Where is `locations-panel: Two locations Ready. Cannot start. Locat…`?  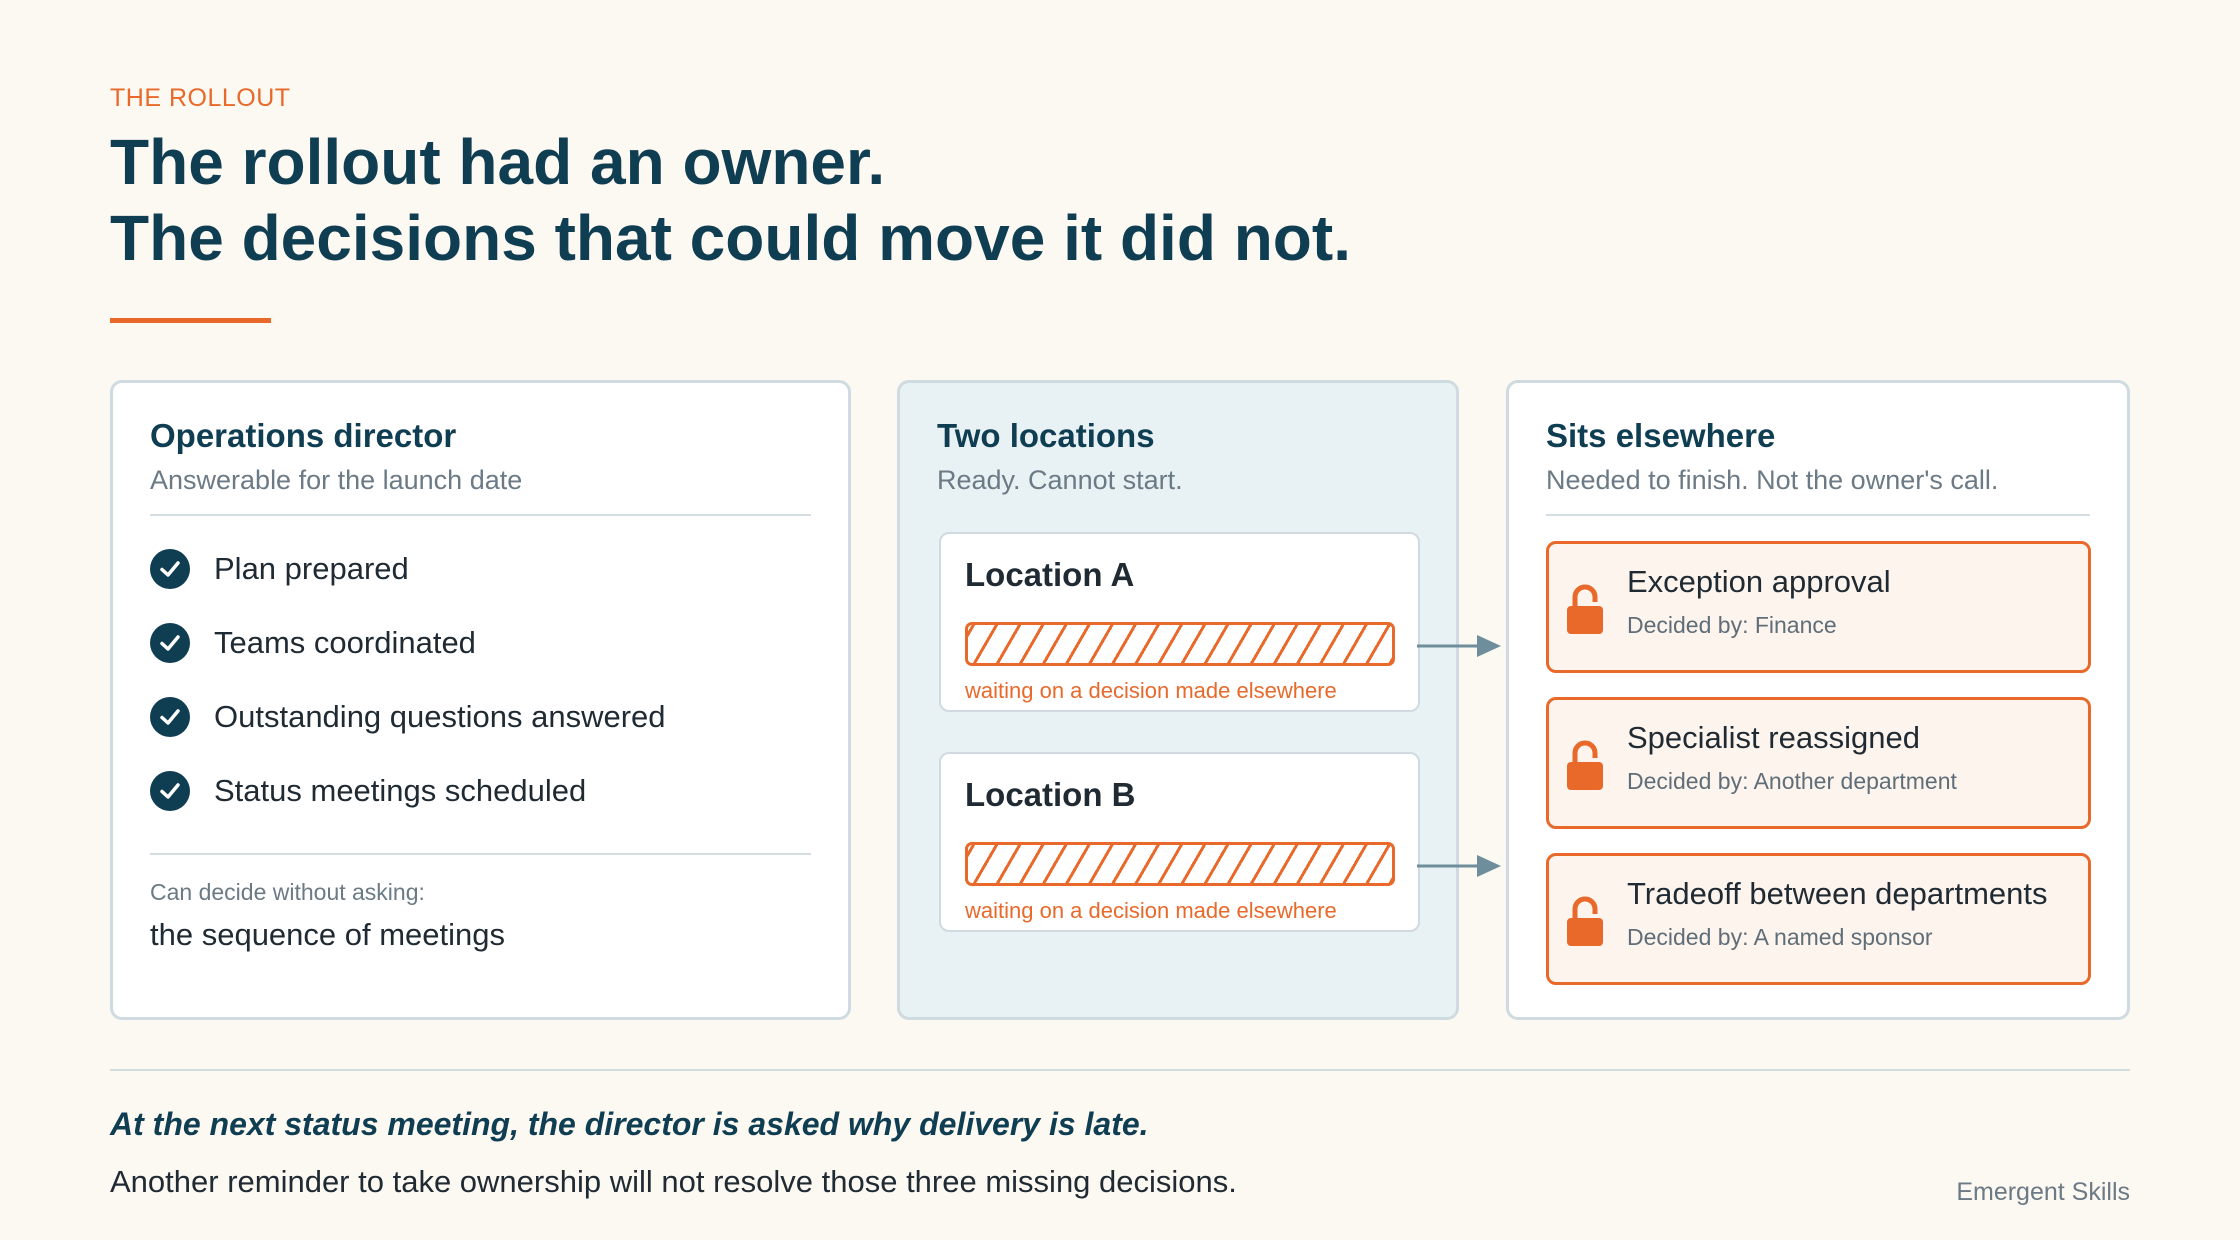 locations-panel: Two locations Ready. Cannot start. Locat… is located at coordinates (1178, 700).